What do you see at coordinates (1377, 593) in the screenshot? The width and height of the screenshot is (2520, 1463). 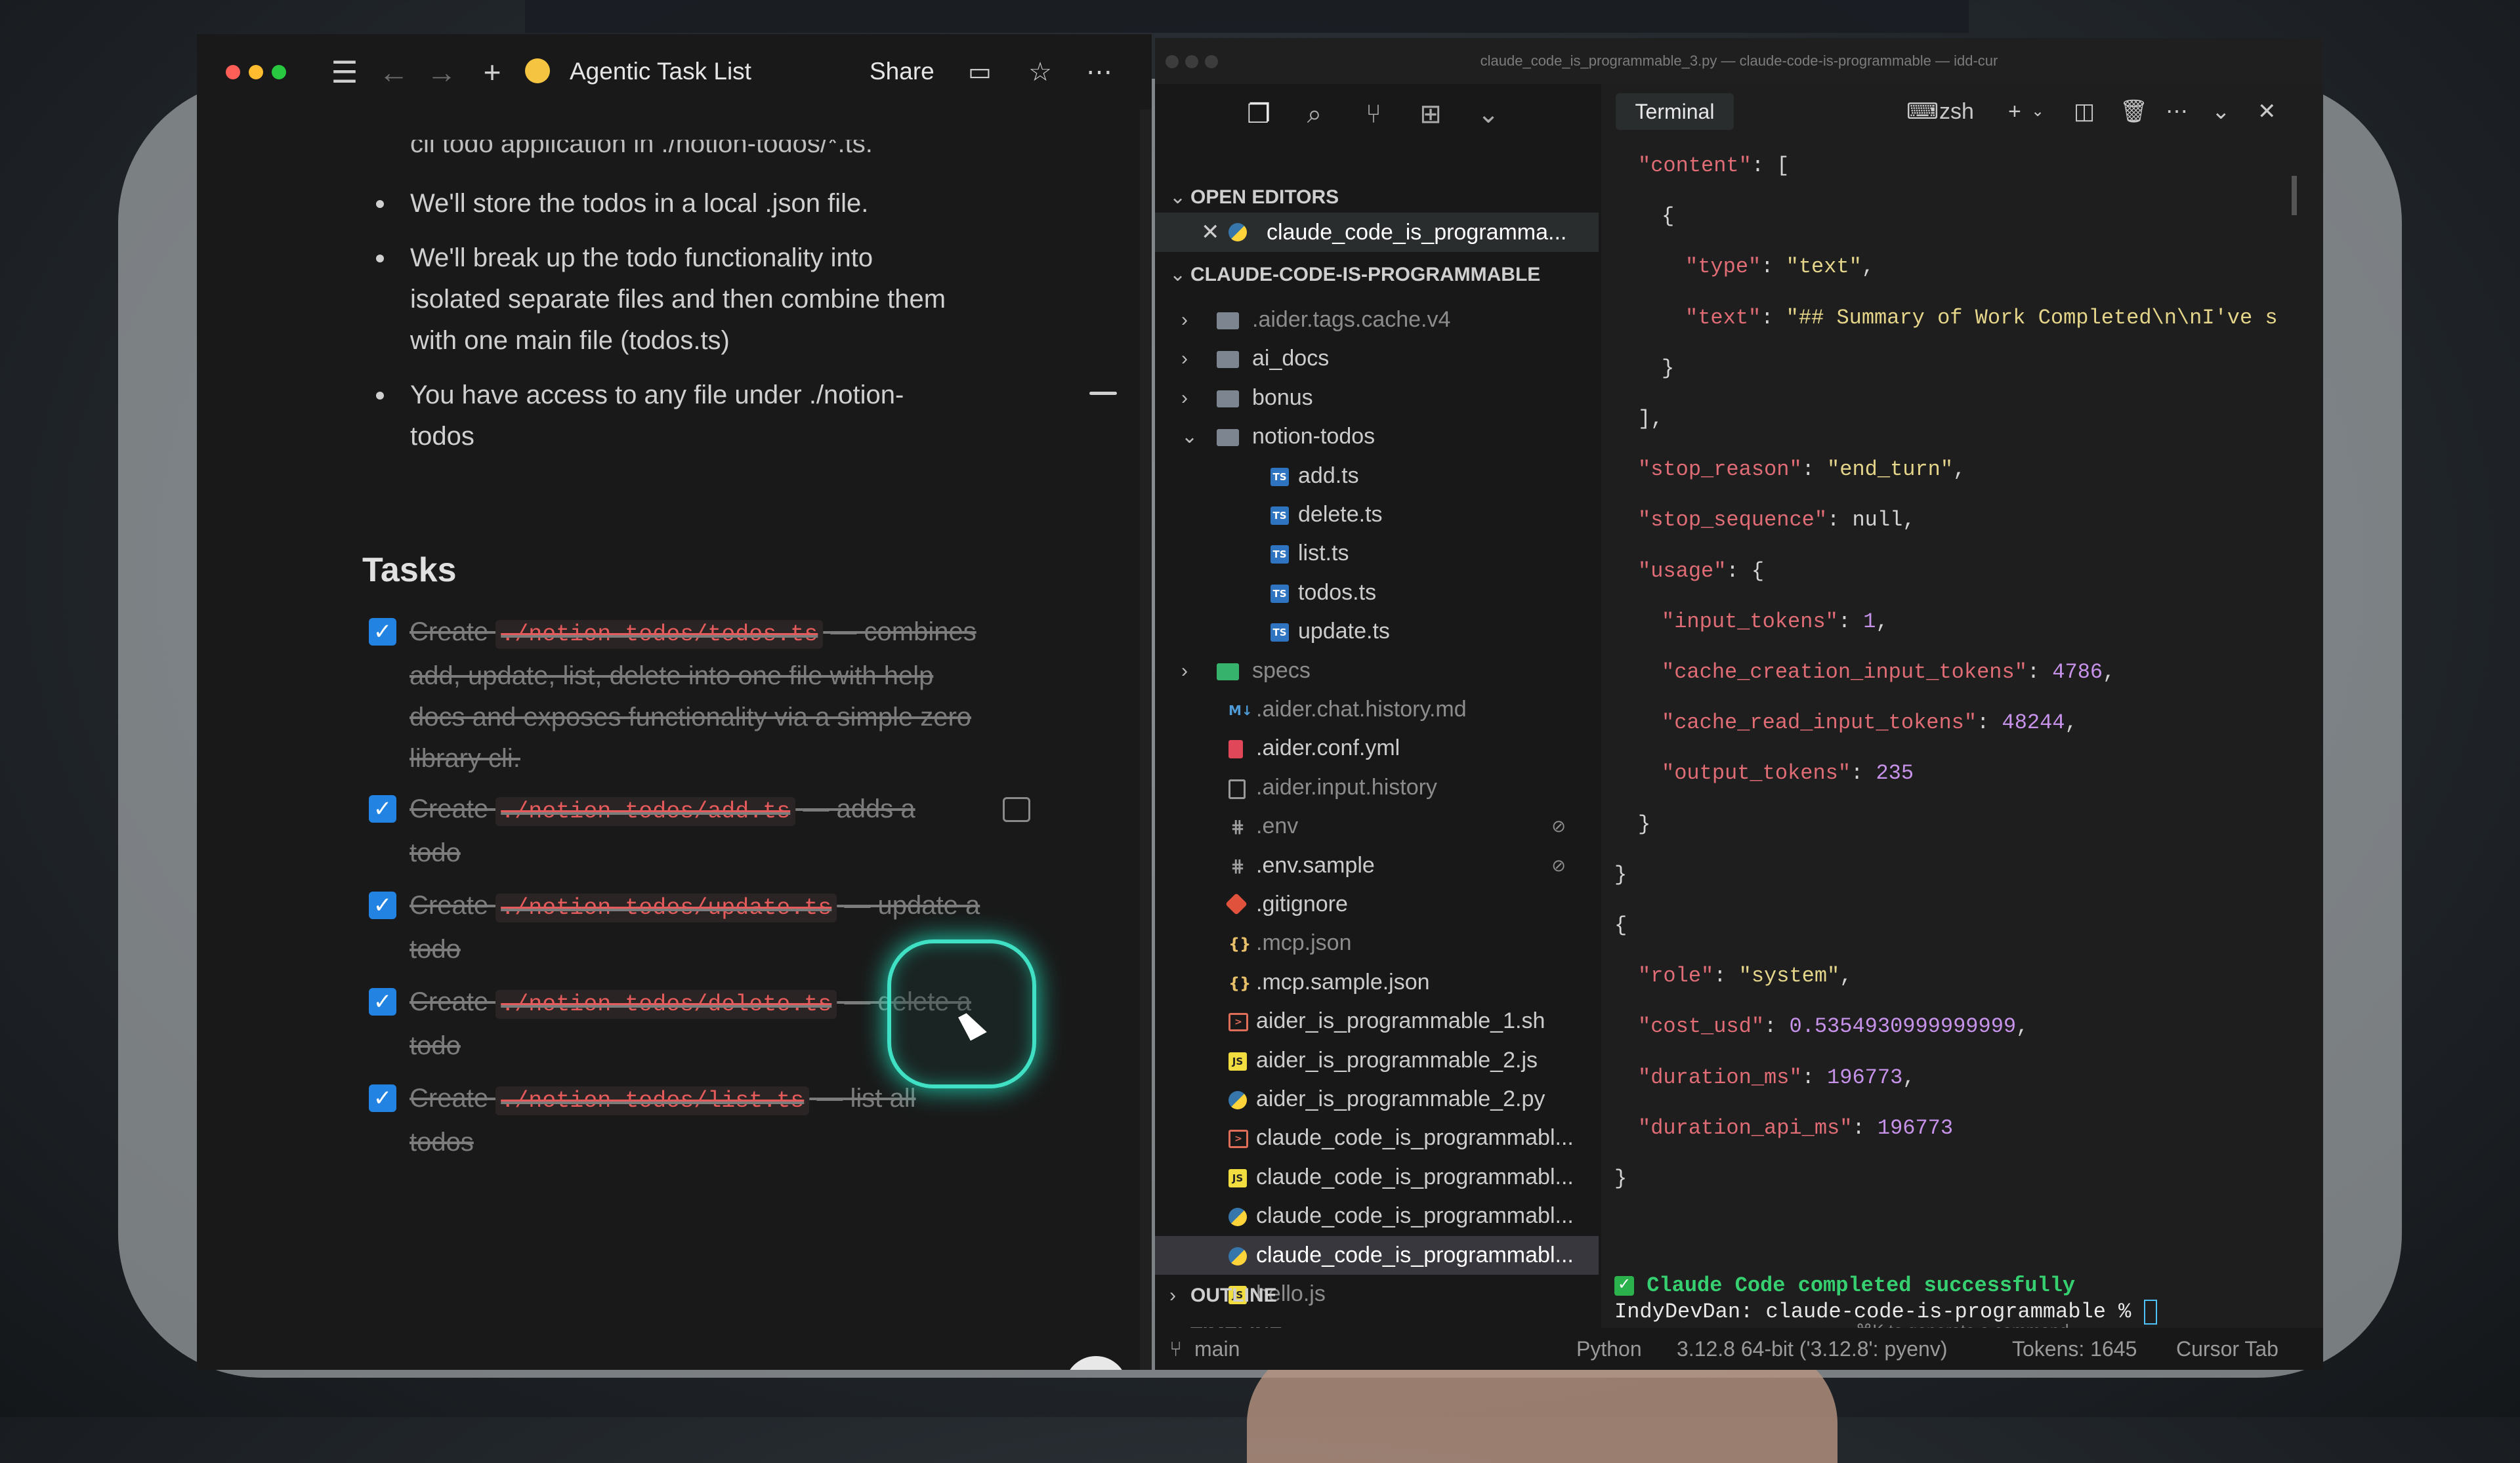 I see `file-item: TS todos.ts` at bounding box center [1377, 593].